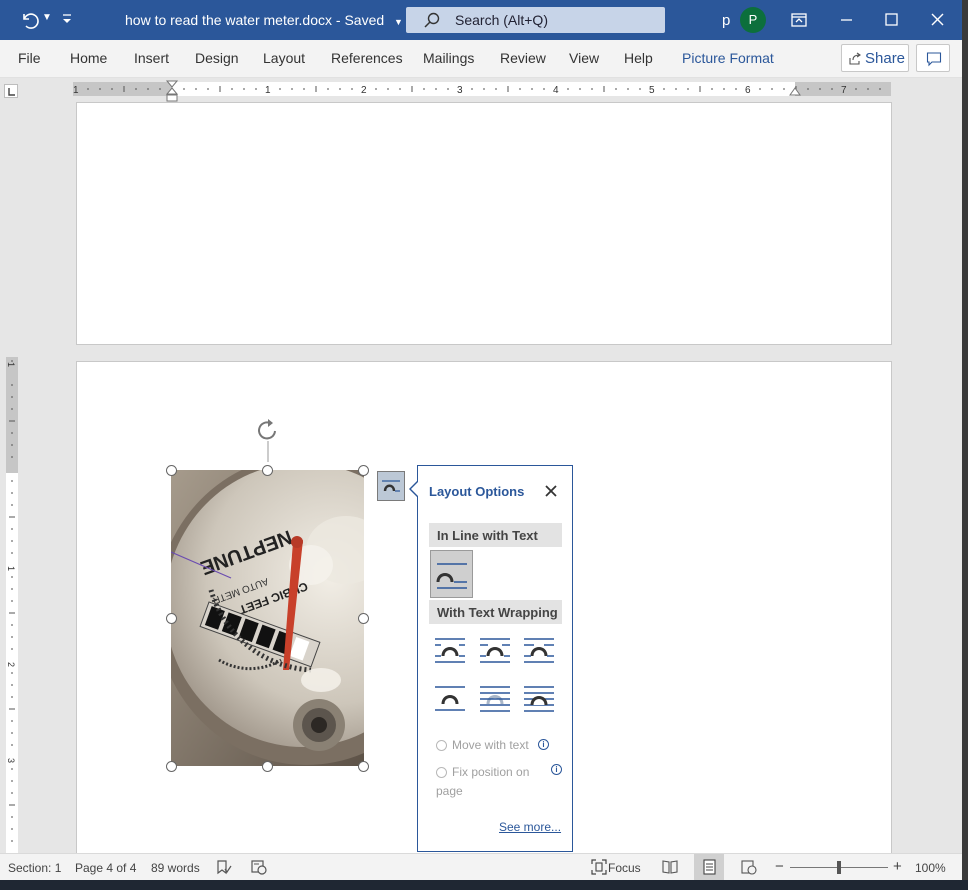 The image size is (968, 890). I want to click on water-meter-image: NEPTUNE AUTO METR CUBIC FEET, so click(267, 618).